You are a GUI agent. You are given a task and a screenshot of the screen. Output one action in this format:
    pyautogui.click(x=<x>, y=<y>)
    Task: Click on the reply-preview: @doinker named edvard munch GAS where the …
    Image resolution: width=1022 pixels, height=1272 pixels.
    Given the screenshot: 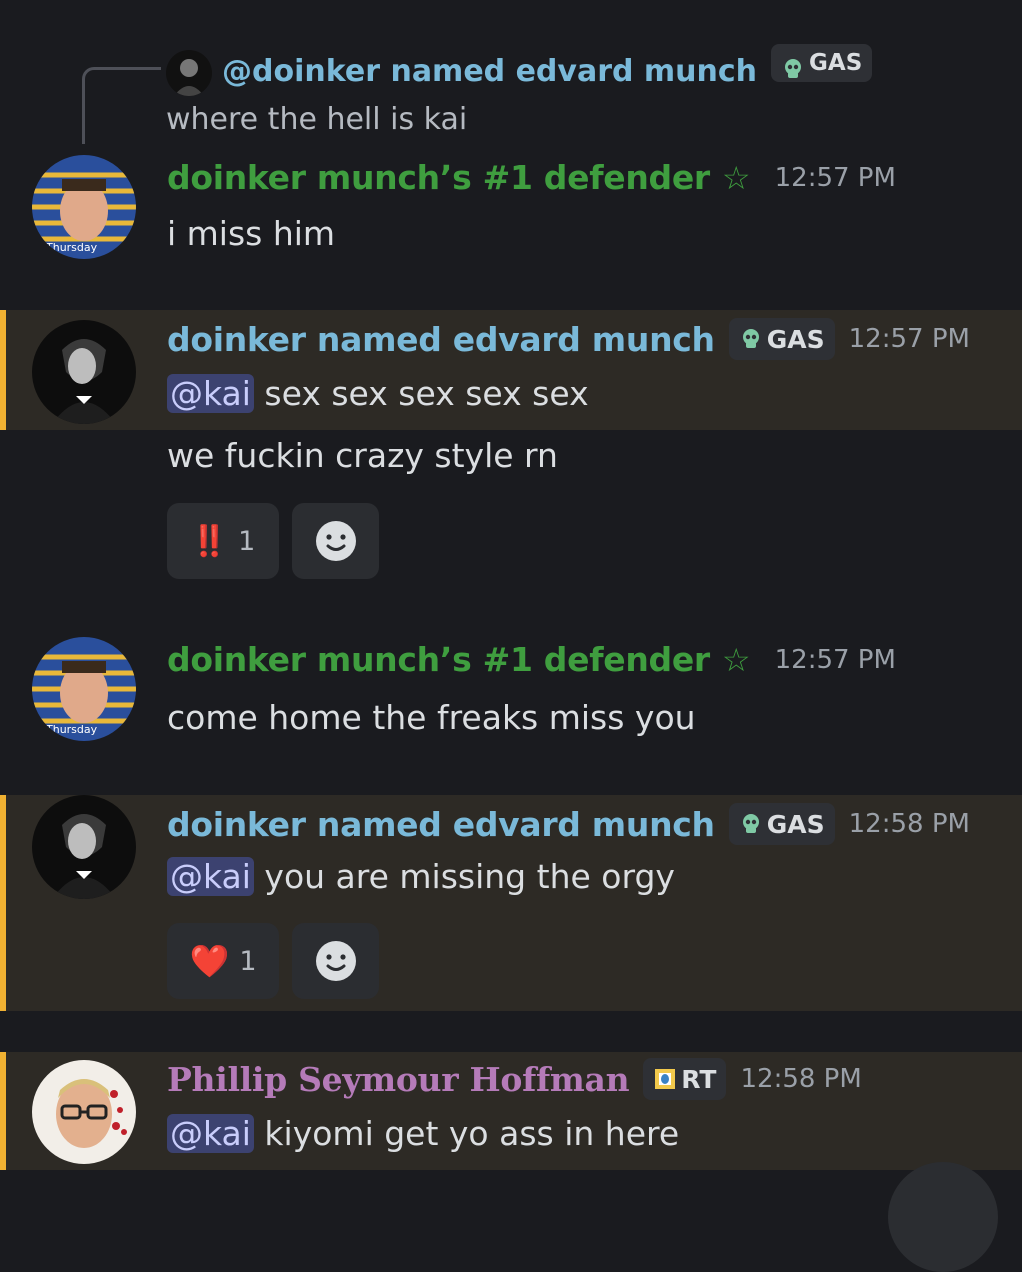 What is the action you would take?
    pyautogui.click(x=566, y=93)
    